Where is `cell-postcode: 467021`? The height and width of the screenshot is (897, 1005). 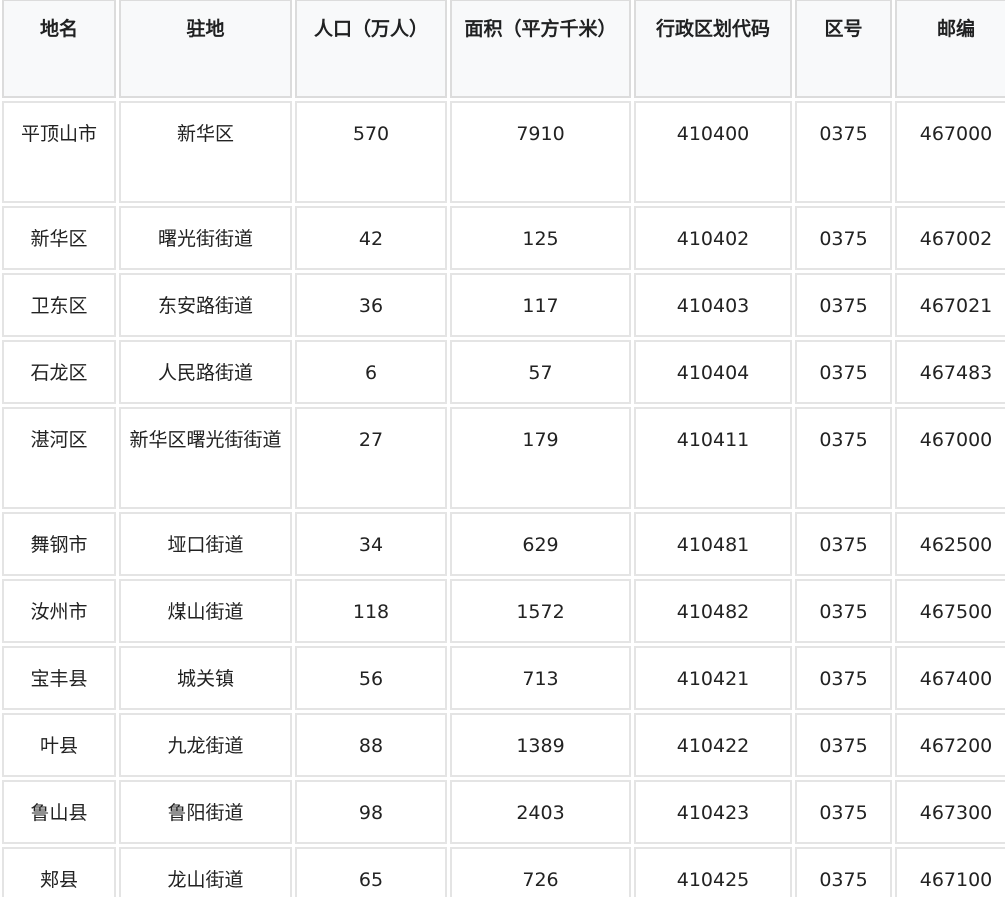 cell-postcode: 467021 is located at coordinates (950, 305).